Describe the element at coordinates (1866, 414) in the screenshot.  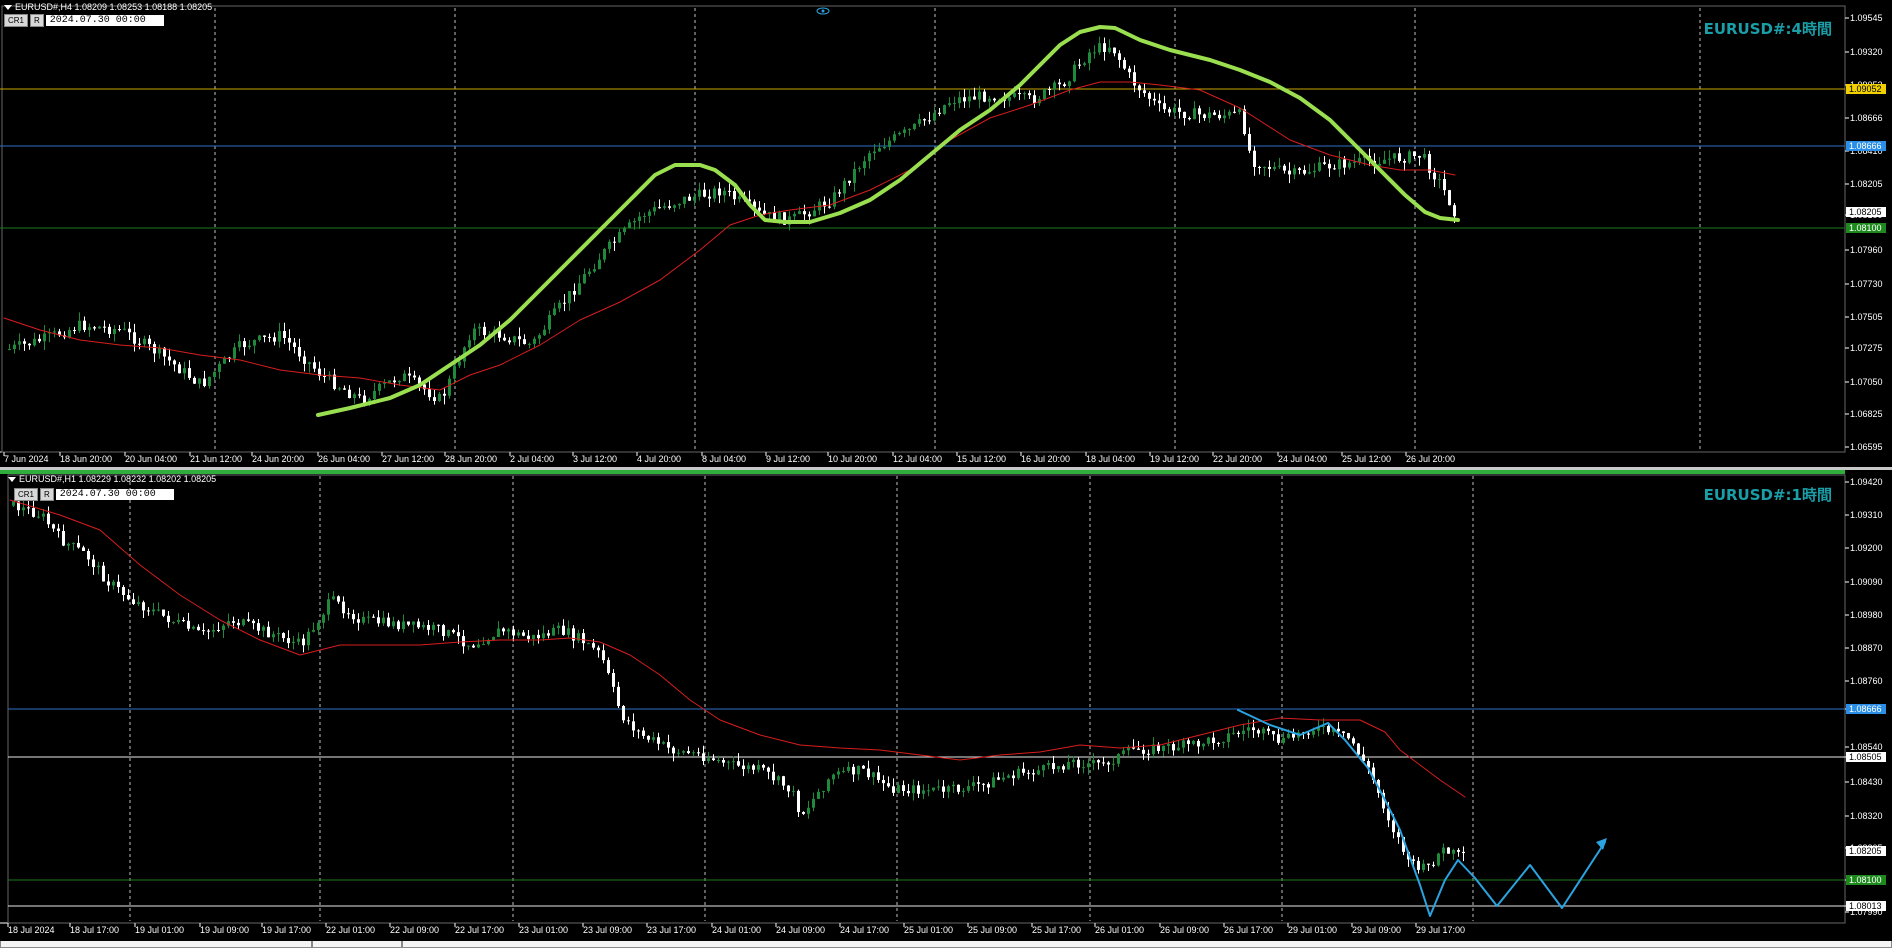
I see `h4-price-label: 1.06825` at that location.